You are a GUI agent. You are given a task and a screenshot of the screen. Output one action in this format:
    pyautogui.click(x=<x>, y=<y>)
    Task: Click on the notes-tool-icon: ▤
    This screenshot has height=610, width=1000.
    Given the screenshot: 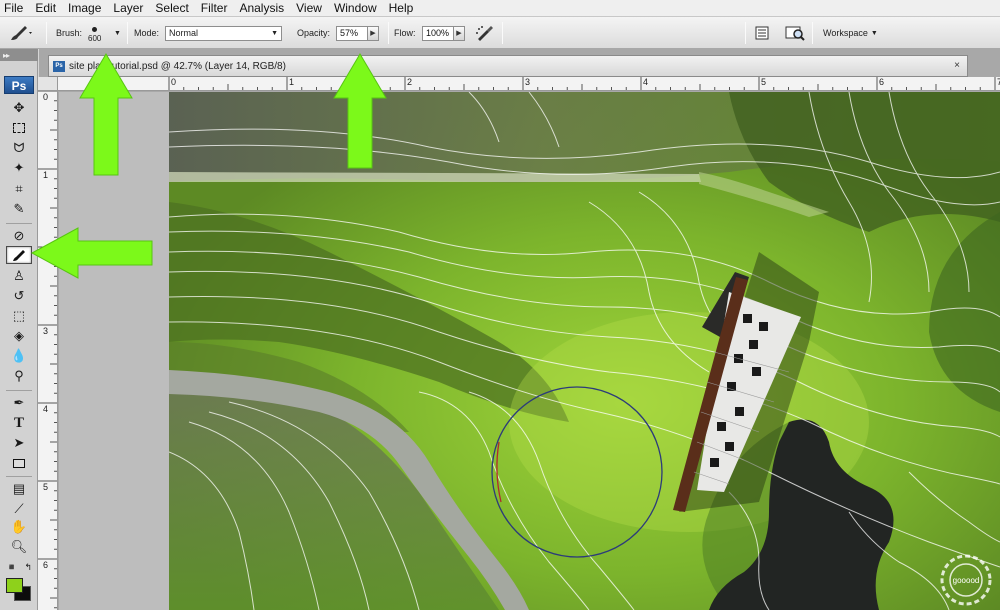 What is the action you would take?
    pyautogui.click(x=19, y=489)
    